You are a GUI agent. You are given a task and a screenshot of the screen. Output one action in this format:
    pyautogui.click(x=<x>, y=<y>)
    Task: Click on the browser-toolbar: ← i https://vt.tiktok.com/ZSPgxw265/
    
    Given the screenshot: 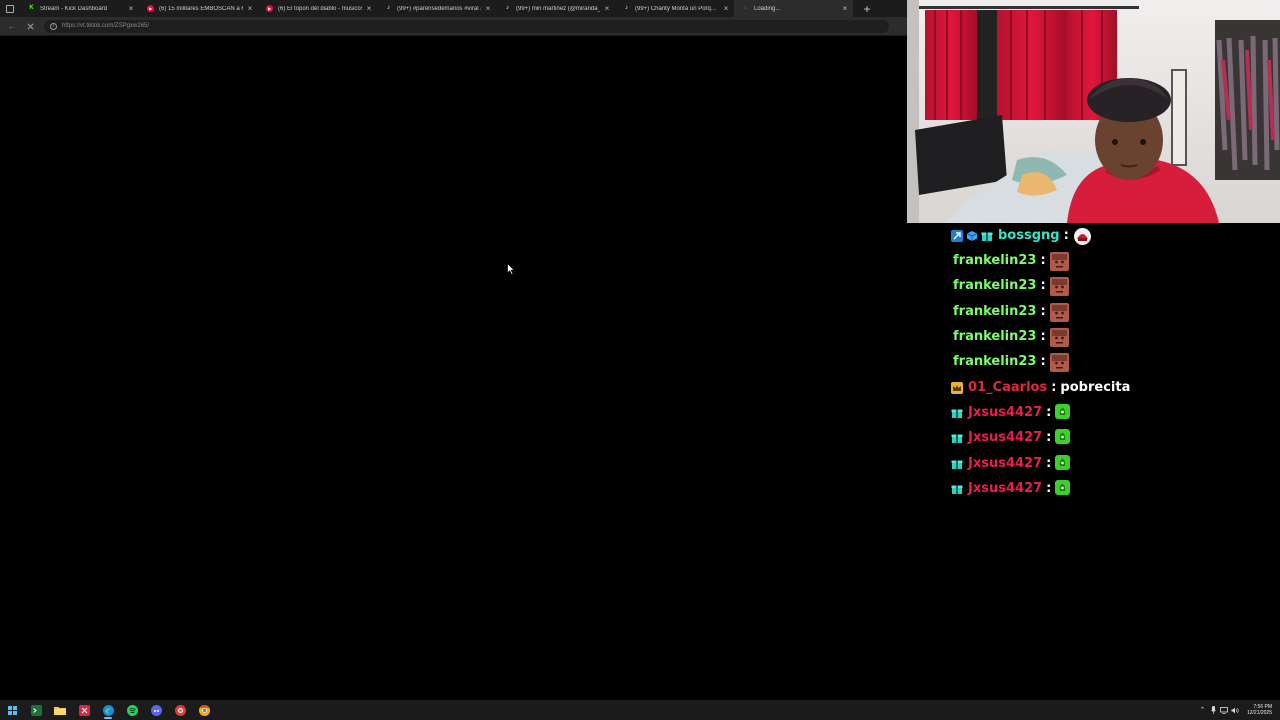 What is the action you would take?
    pyautogui.click(x=453, y=26)
    